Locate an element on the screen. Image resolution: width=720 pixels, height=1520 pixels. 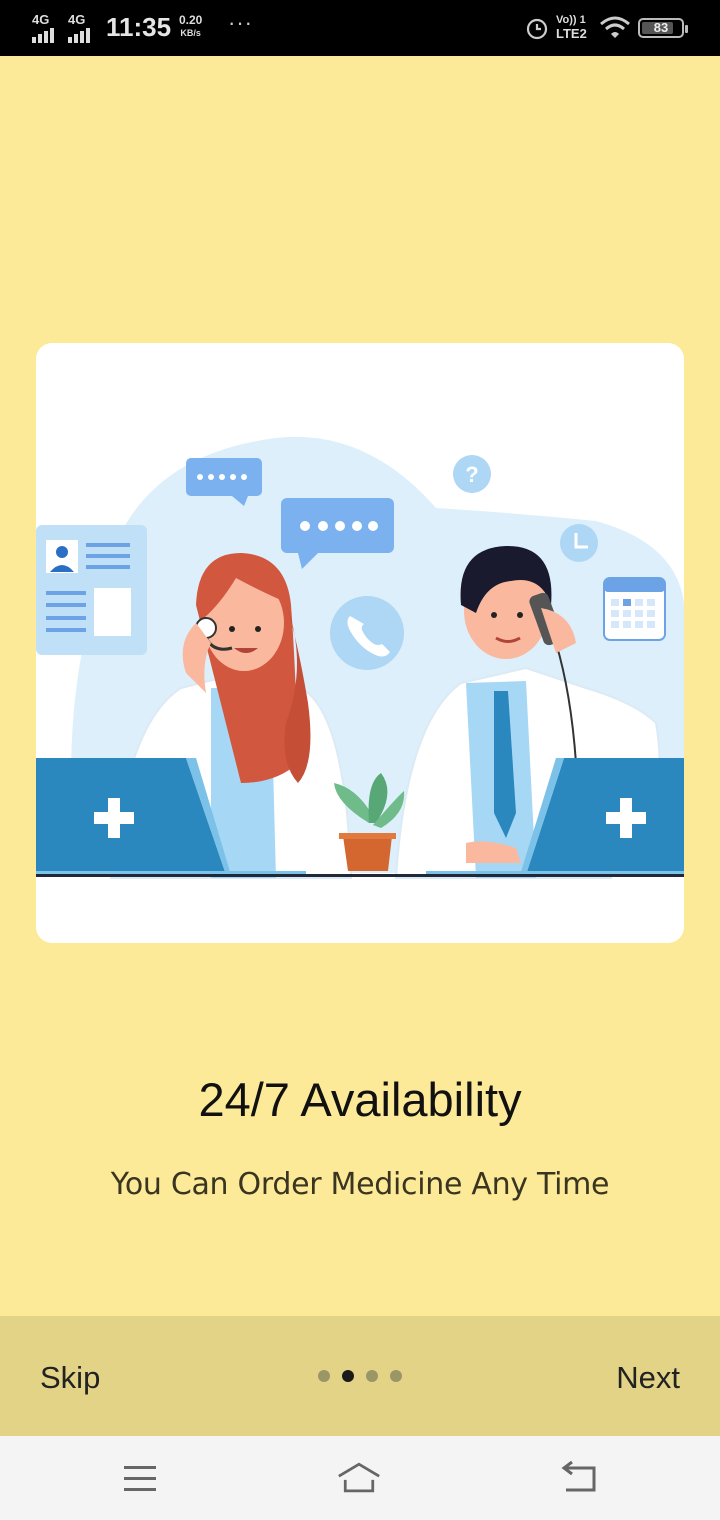
desk-line is located at coordinates (360, 875).